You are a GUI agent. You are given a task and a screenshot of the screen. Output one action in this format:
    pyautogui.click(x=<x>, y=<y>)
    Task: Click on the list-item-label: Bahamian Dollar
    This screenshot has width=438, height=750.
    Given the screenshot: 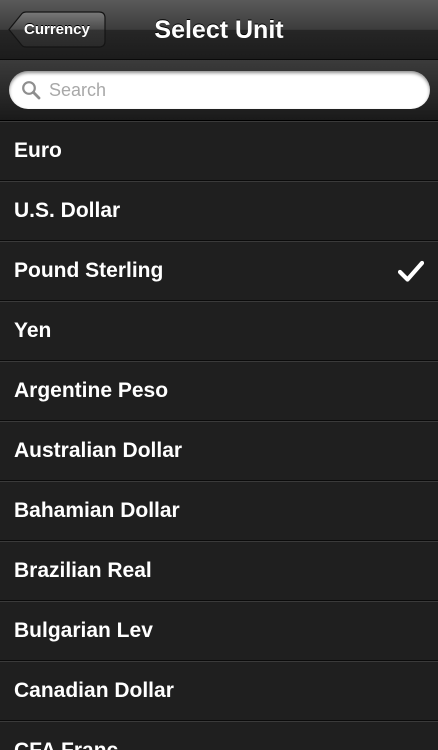 What is the action you would take?
    pyautogui.click(x=97, y=510)
    